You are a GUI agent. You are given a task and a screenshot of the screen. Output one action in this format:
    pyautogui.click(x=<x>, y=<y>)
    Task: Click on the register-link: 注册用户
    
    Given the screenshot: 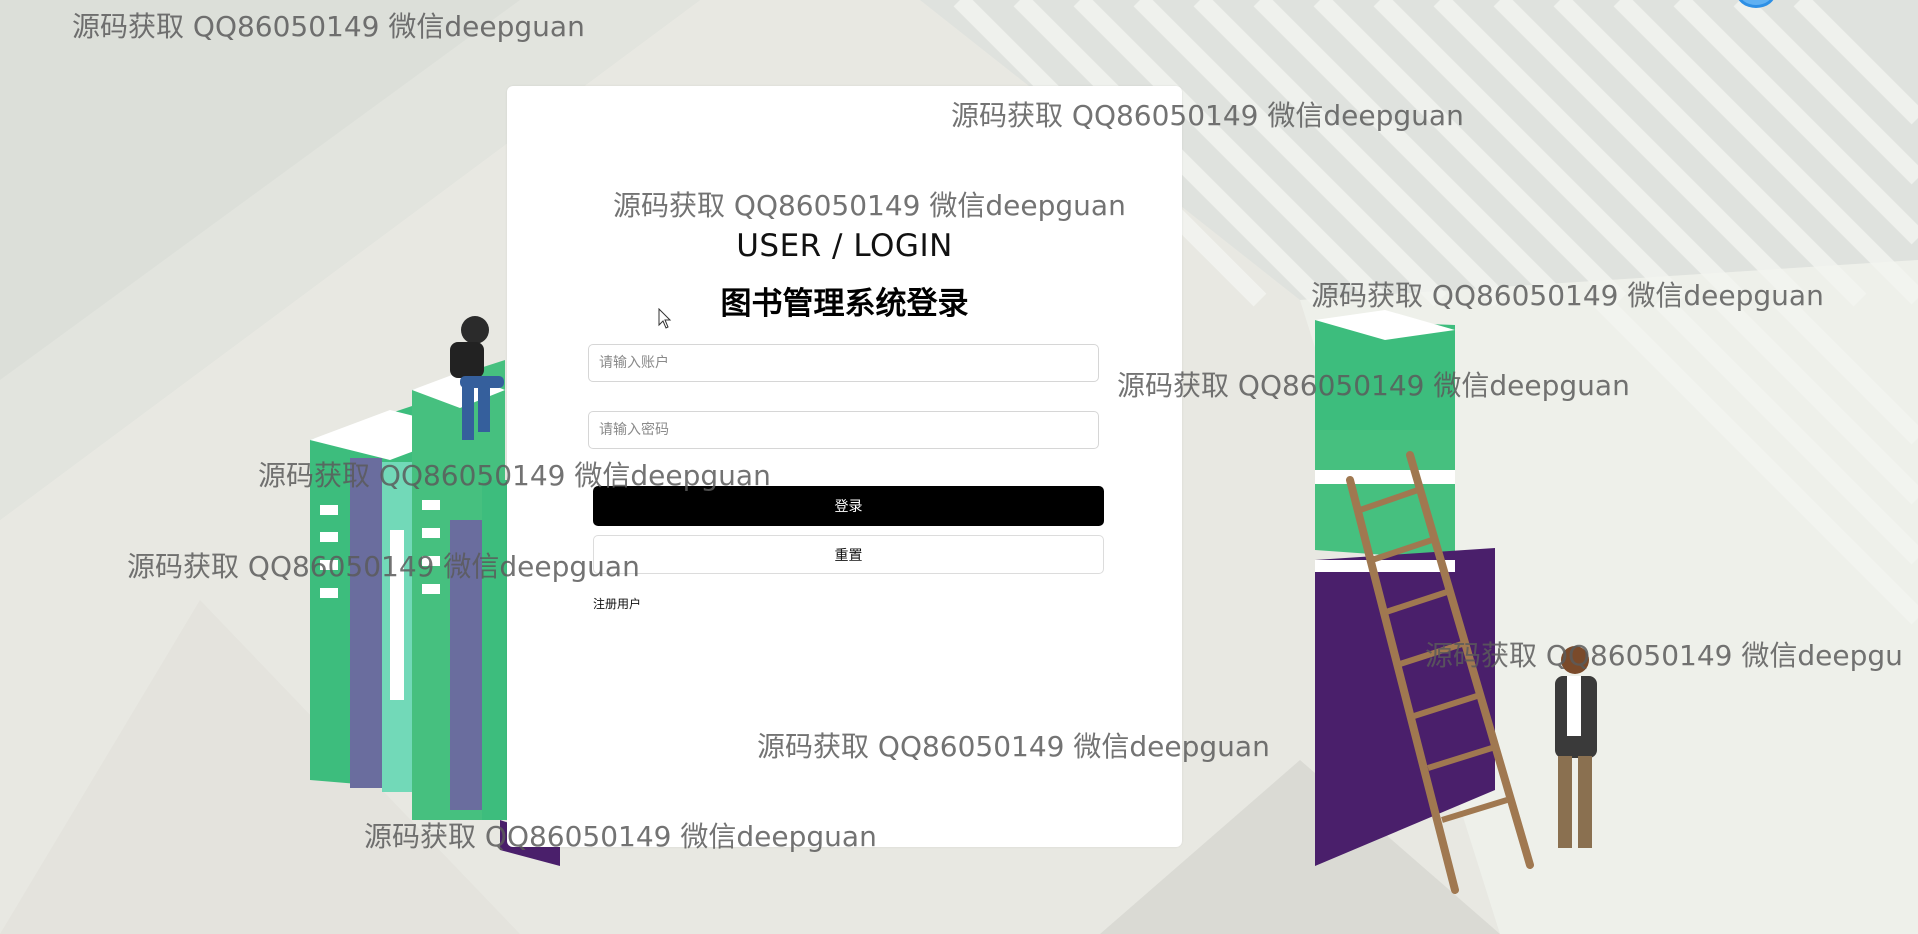 What is the action you would take?
    pyautogui.click(x=617, y=603)
    